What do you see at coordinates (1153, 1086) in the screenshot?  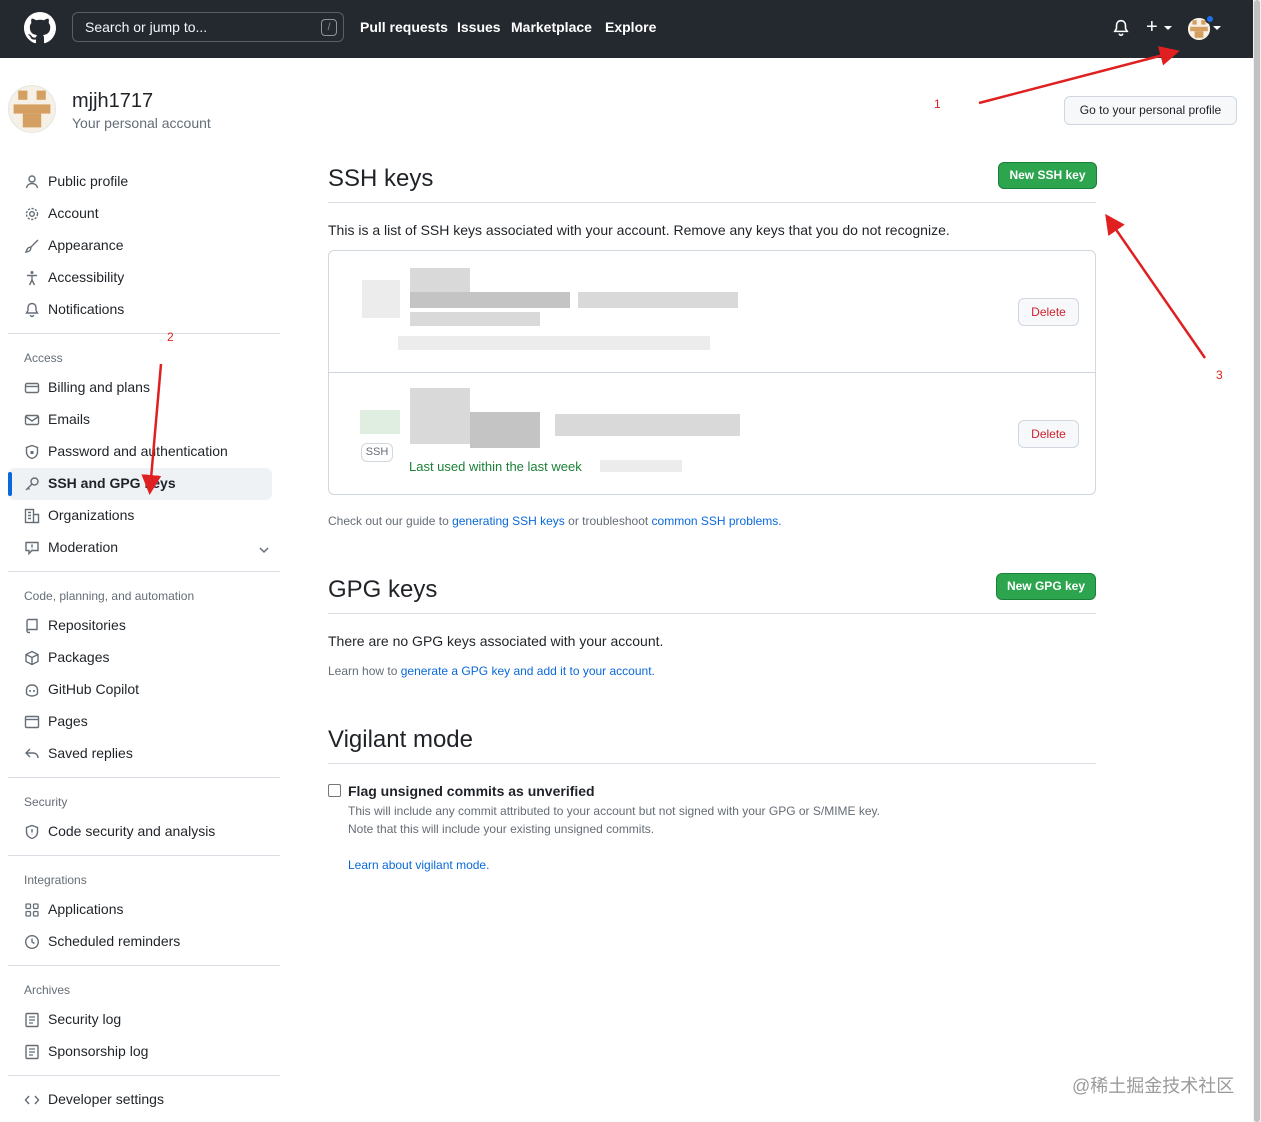 I see `watermark: @稀土掘金技术社区` at bounding box center [1153, 1086].